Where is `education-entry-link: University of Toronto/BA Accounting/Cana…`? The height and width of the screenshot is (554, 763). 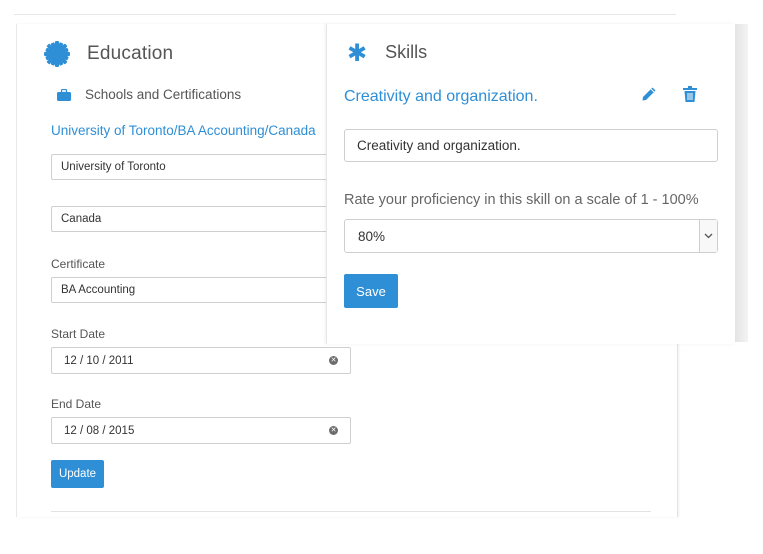 education-entry-link: University of Toronto/BA Accounting/Cana… is located at coordinates (183, 130).